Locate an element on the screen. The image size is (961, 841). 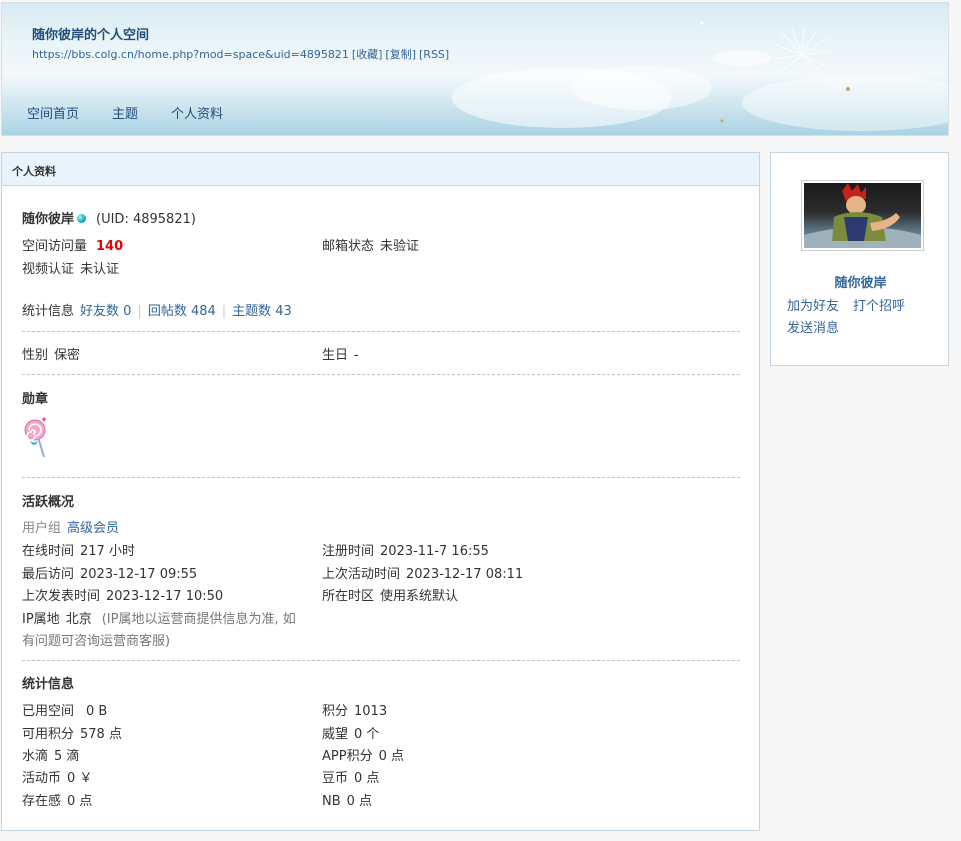
user-group-label: 用户组 is located at coordinates (42, 528).